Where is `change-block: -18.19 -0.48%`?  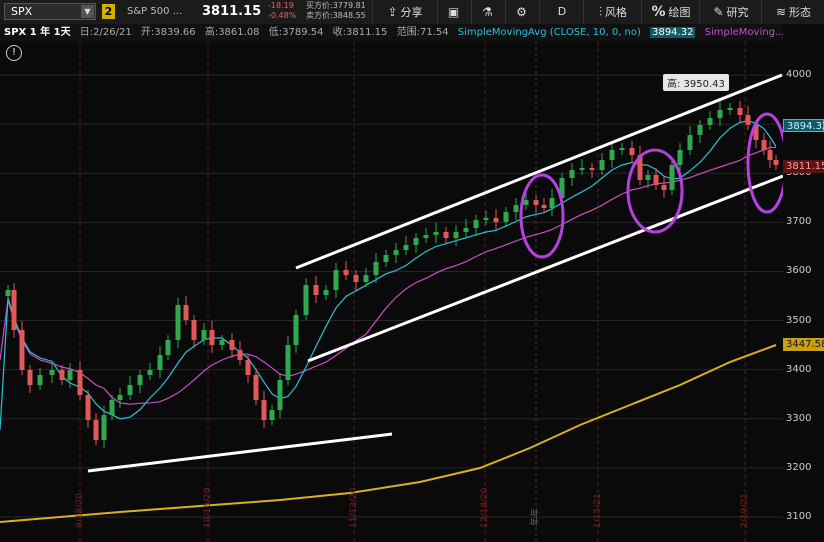 change-block: -18.19 -0.48% is located at coordinates (282, 11).